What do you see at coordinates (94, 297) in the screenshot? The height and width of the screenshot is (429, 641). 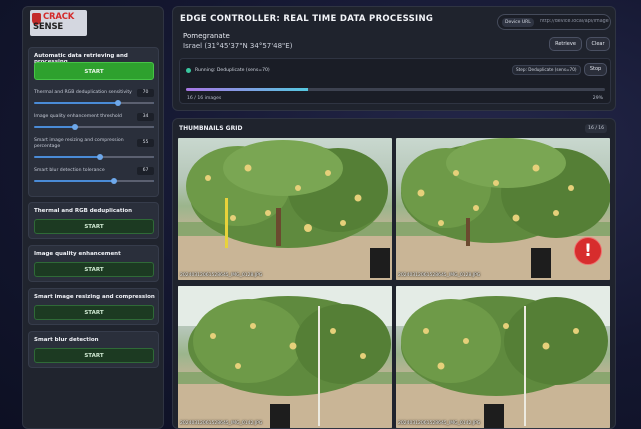 I see `card-title: Smart image resizing and compression` at bounding box center [94, 297].